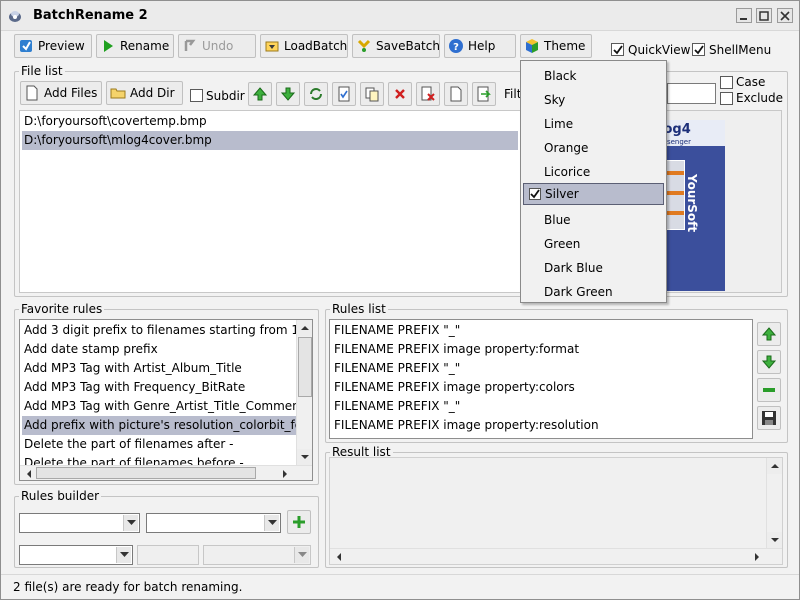  I want to click on rule-option-select, so click(76, 555).